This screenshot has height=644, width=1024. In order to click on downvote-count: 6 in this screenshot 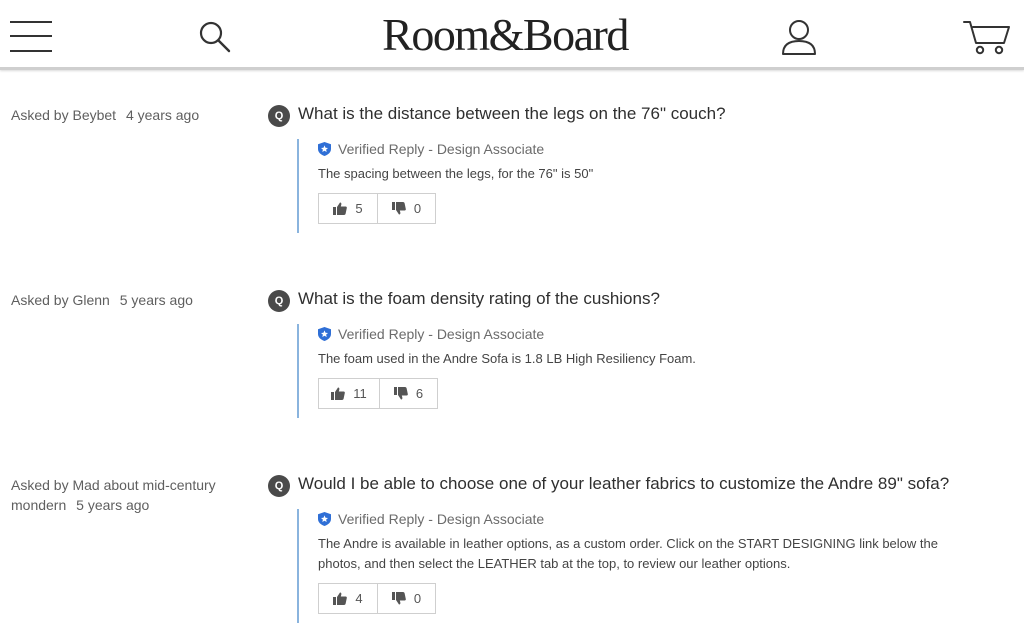, I will do `click(419, 393)`.